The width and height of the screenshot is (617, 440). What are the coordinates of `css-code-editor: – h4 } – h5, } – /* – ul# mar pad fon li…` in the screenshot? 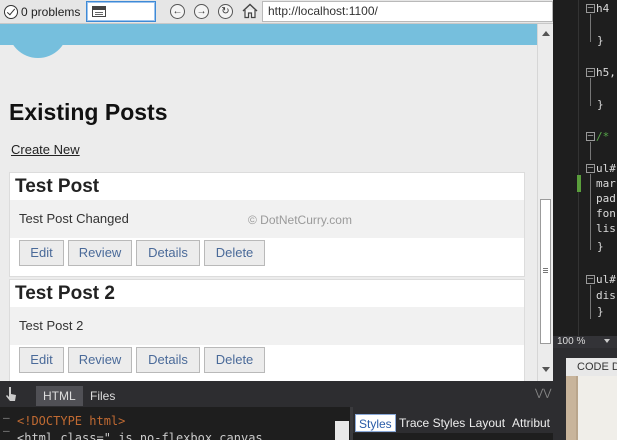 It's located at (585, 168).